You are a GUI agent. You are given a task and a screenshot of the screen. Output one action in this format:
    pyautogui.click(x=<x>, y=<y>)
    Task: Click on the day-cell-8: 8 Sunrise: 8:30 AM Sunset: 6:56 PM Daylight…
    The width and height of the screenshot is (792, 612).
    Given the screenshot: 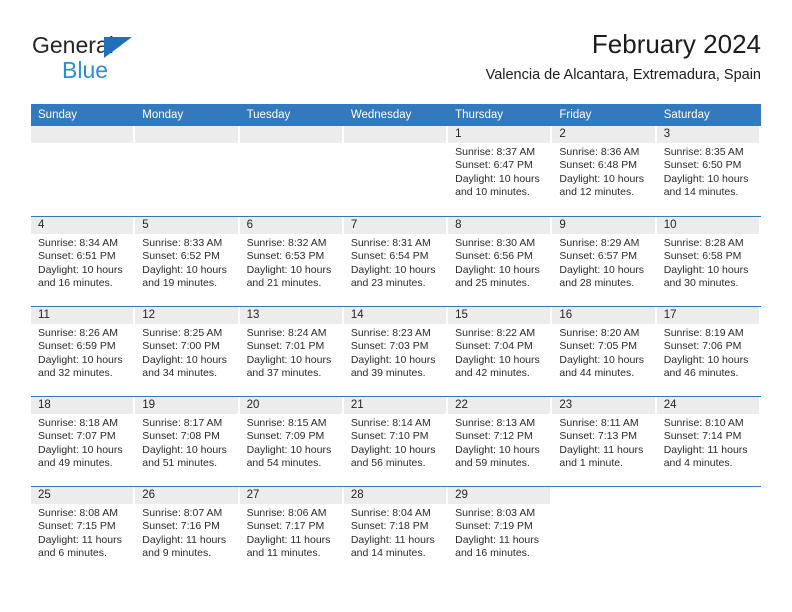 What is the action you would take?
    pyautogui.click(x=500, y=261)
    